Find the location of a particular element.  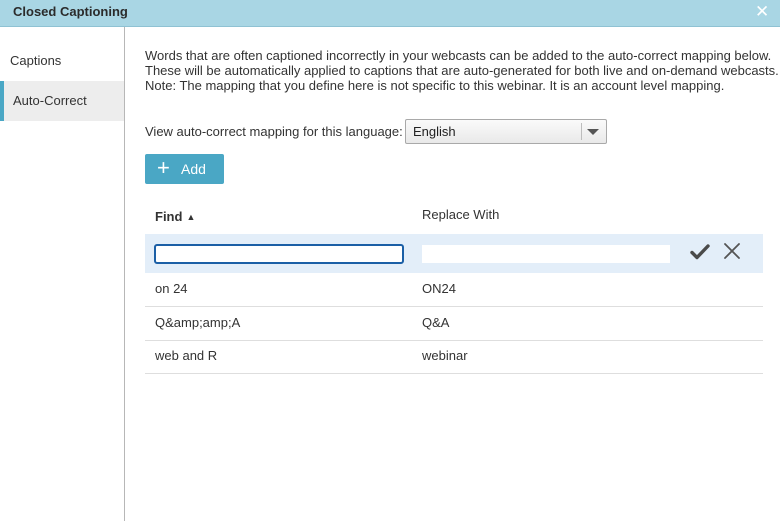

sidebar-item-label: Auto-Correct is located at coordinates (50, 100).